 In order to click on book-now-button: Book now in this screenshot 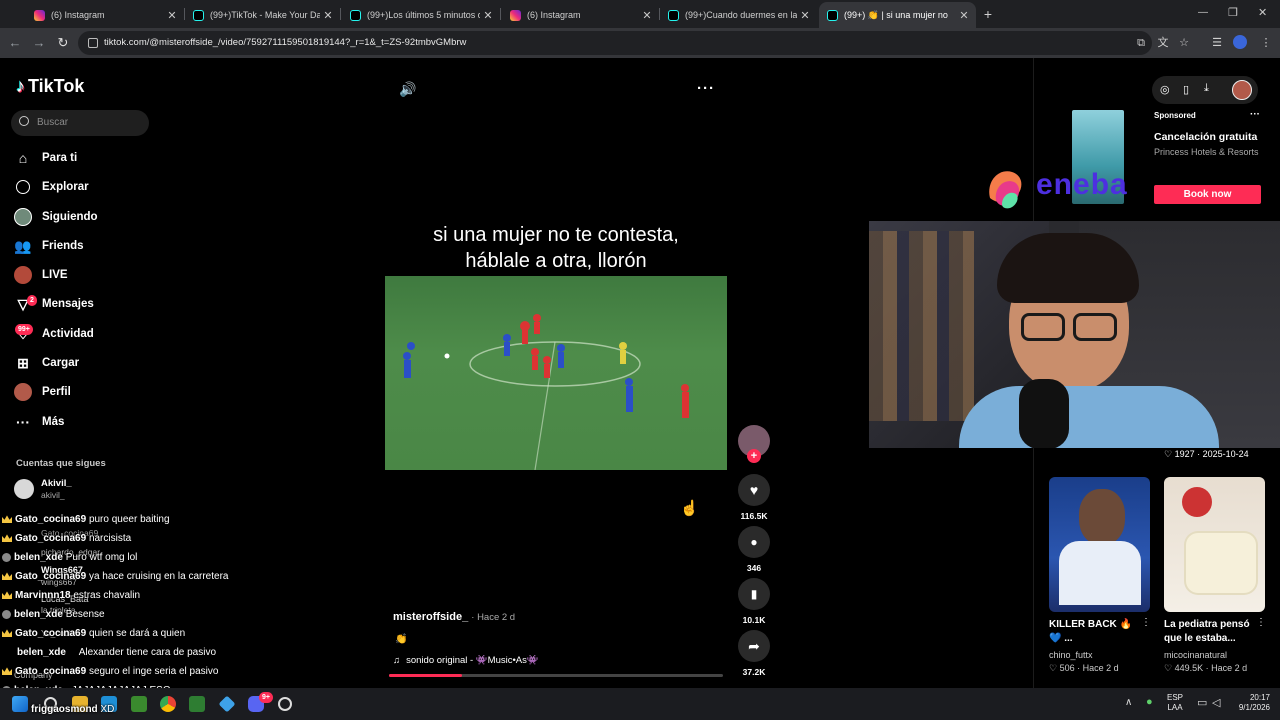, I will do `click(1207, 194)`.